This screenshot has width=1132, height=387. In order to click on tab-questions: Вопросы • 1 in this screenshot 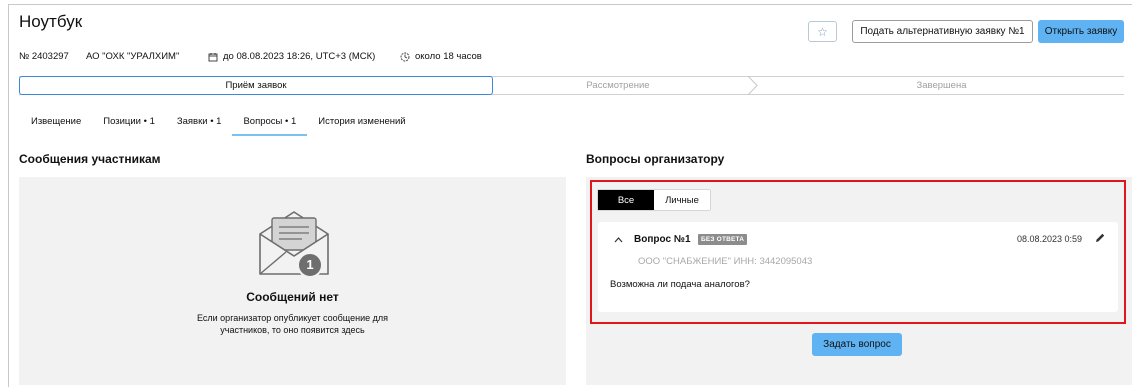, I will do `click(270, 121)`.